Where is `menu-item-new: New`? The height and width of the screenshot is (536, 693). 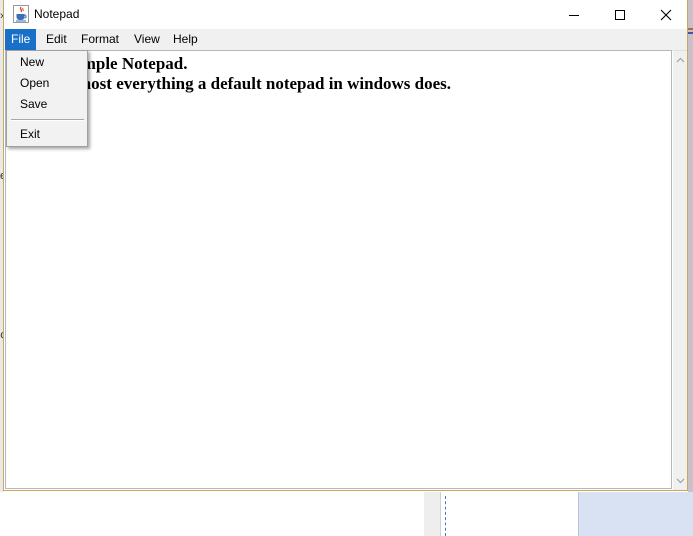 menu-item-new: New is located at coordinates (47, 62).